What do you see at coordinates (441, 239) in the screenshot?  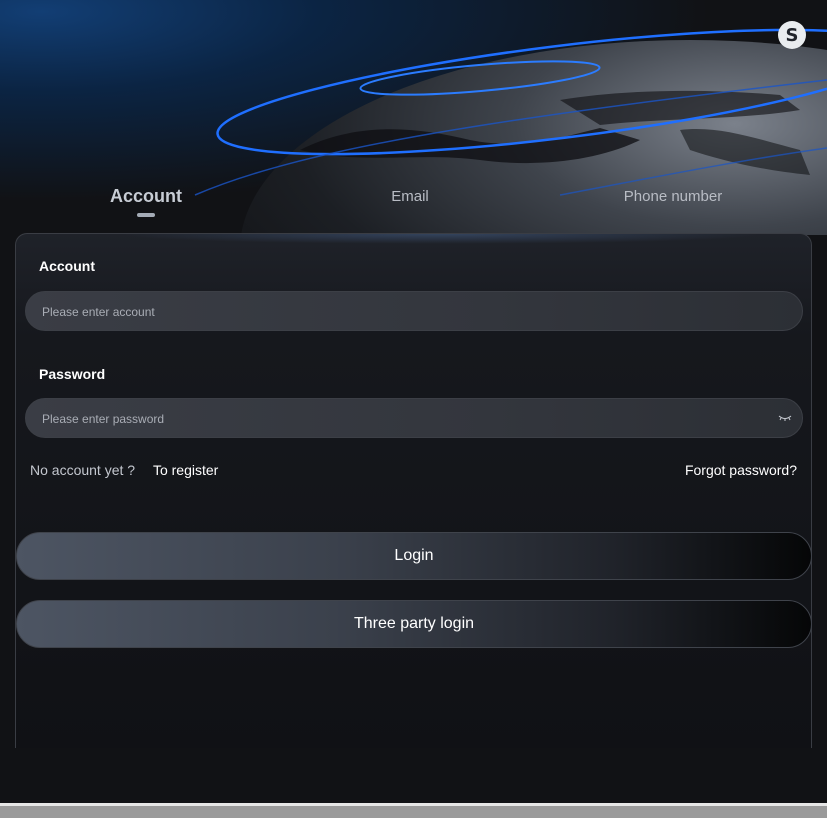 I see `card-glow` at bounding box center [441, 239].